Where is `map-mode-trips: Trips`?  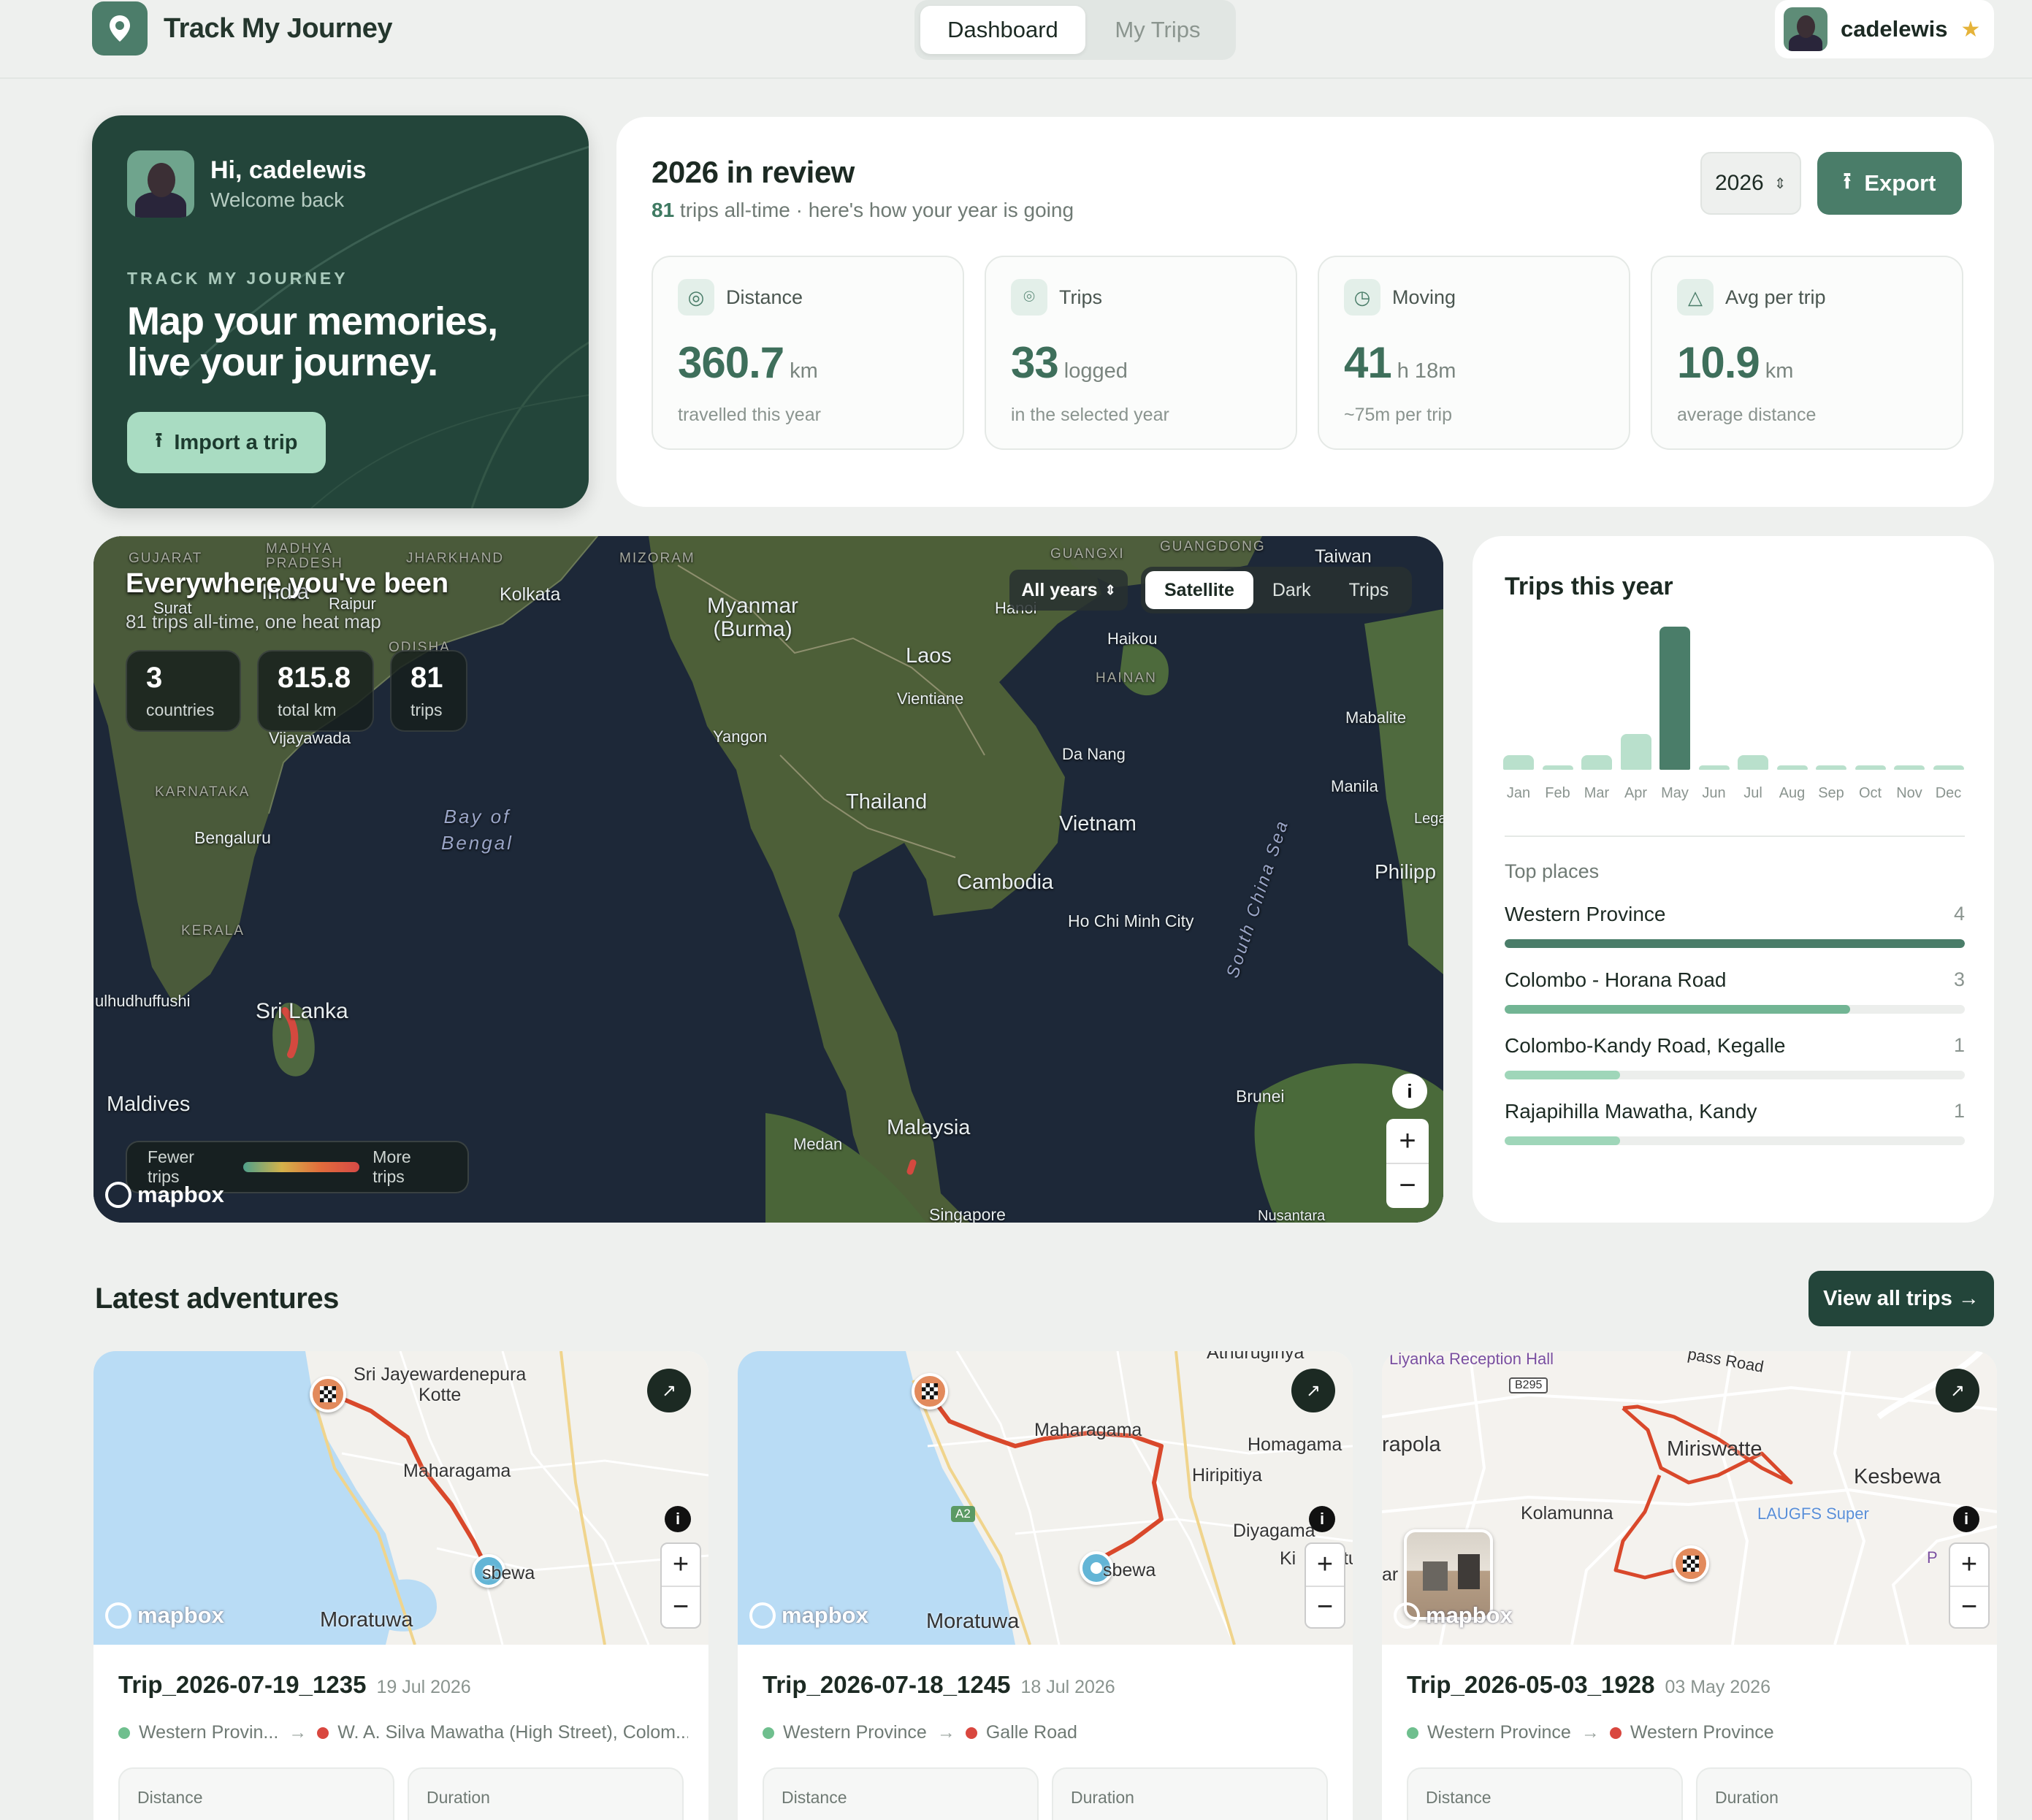 map-mode-trips: Trips is located at coordinates (1369, 590).